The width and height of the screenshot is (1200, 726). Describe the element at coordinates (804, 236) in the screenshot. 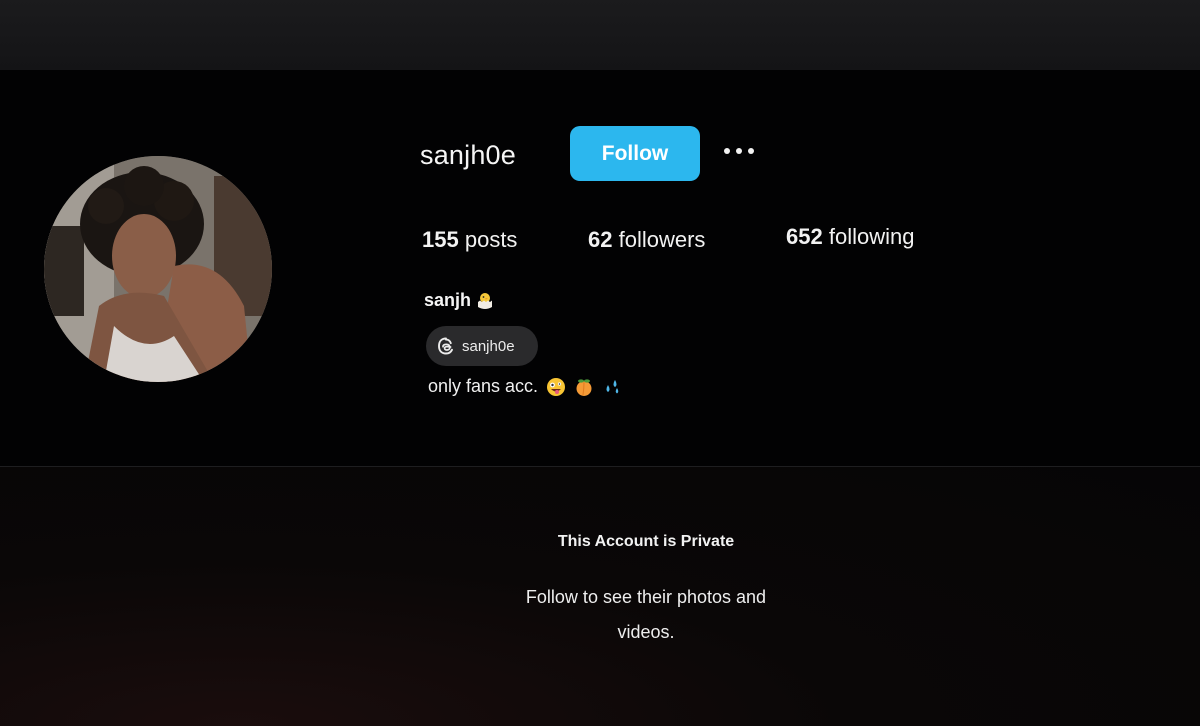

I see `following-count: 652` at that location.